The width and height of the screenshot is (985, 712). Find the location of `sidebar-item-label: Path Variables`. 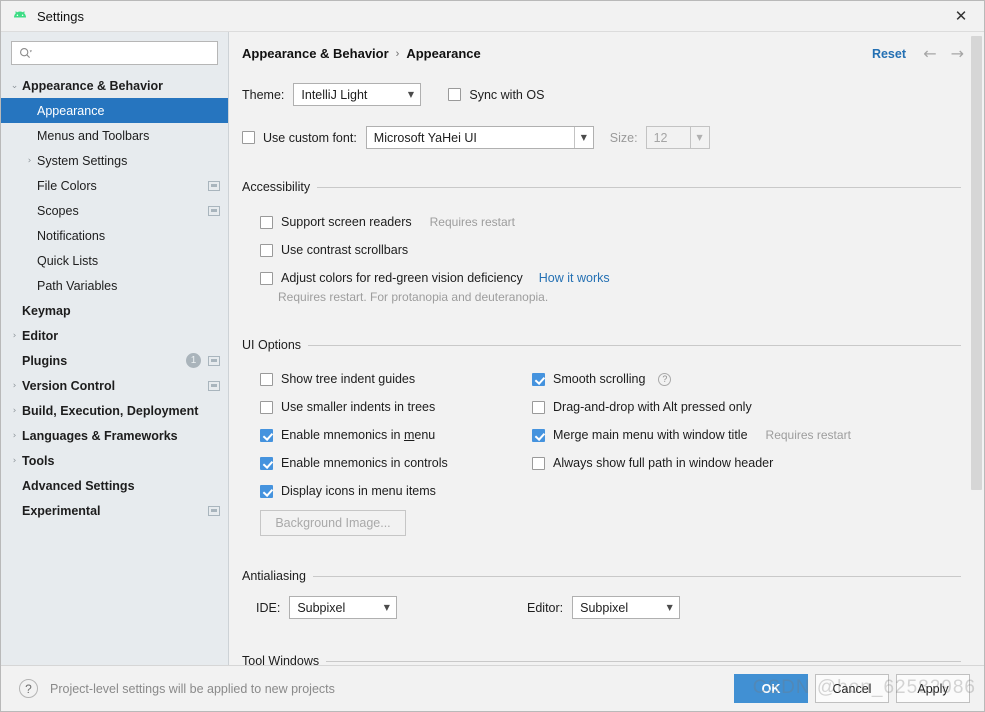

sidebar-item-label: Path Variables is located at coordinates (77, 285).